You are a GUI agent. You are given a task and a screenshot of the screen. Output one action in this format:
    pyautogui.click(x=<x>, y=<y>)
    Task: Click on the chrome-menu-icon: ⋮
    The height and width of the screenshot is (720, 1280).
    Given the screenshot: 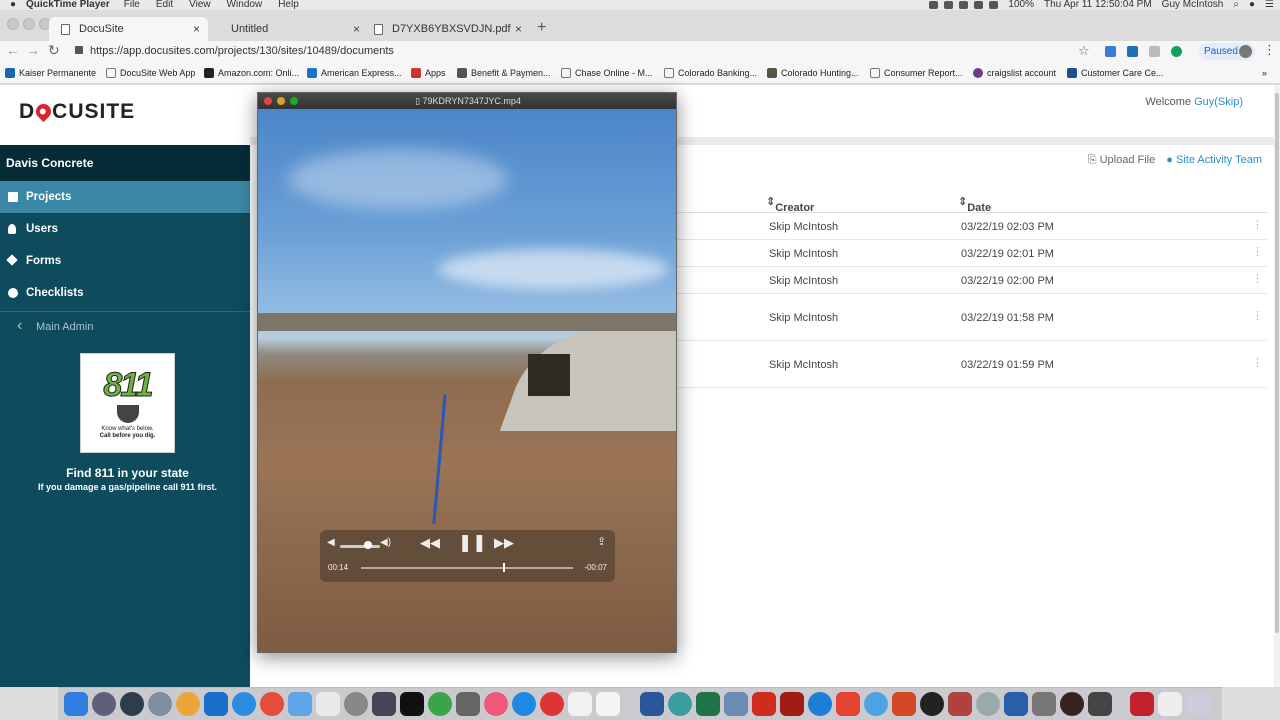 What is the action you would take?
    pyautogui.click(x=1269, y=50)
    